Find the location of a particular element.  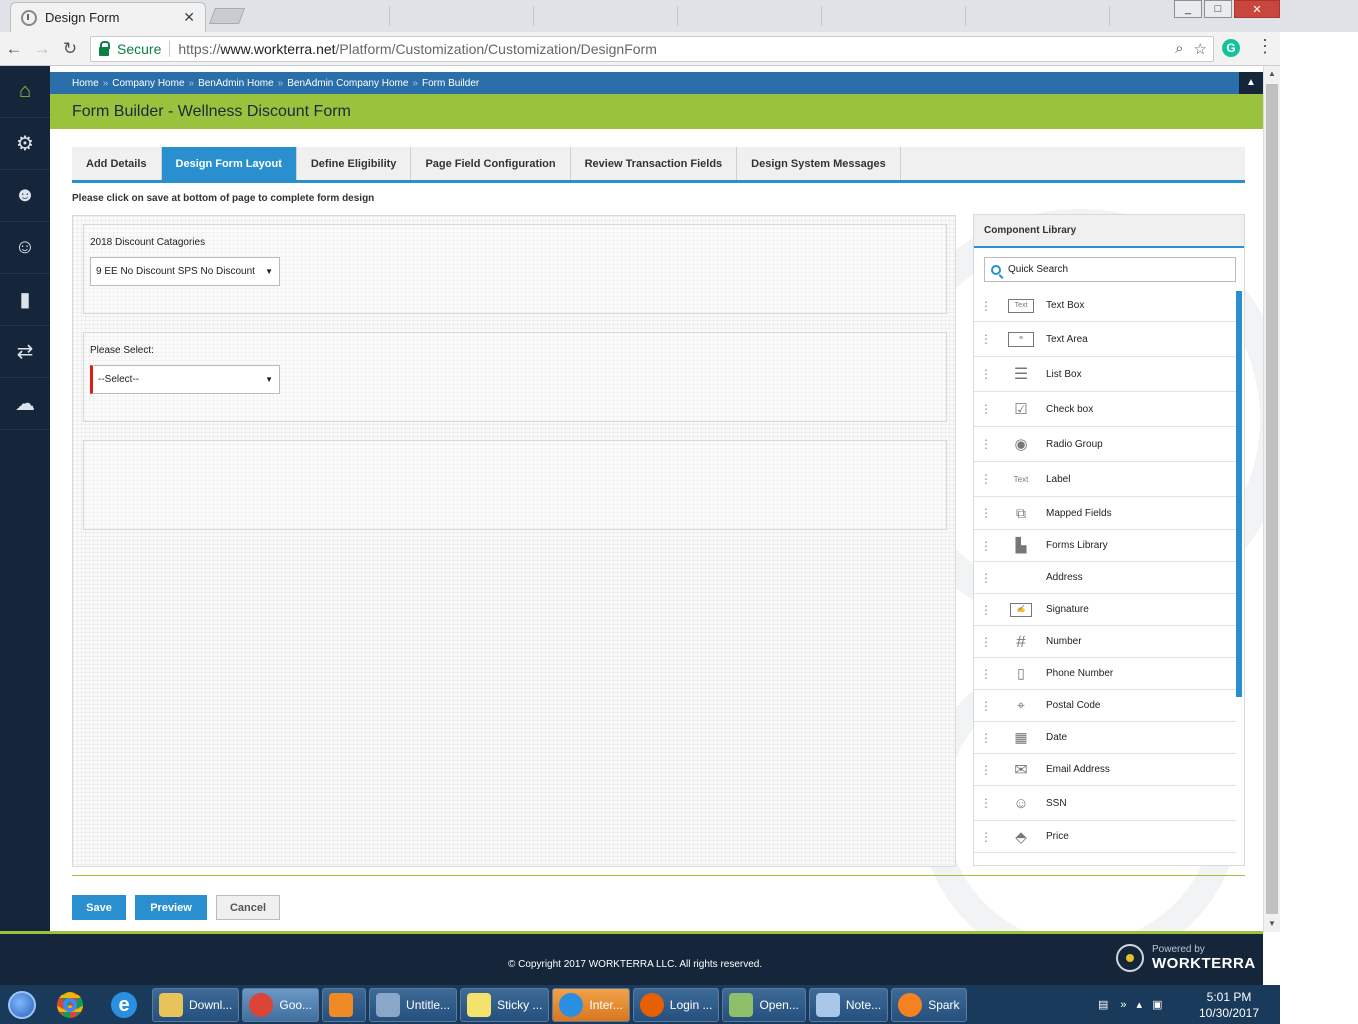

reload-icon: ↻ is located at coordinates (70, 49).